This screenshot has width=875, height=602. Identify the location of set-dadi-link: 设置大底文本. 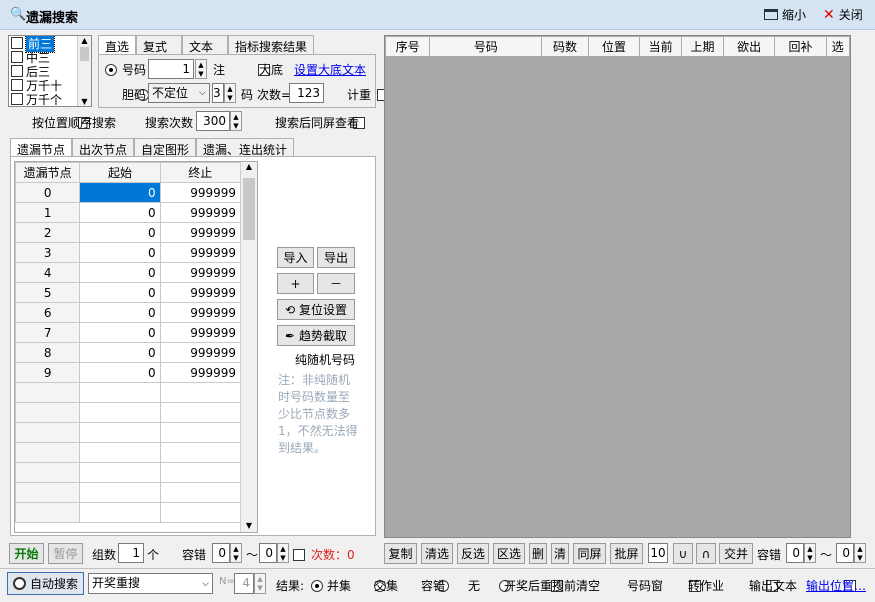
(330, 69).